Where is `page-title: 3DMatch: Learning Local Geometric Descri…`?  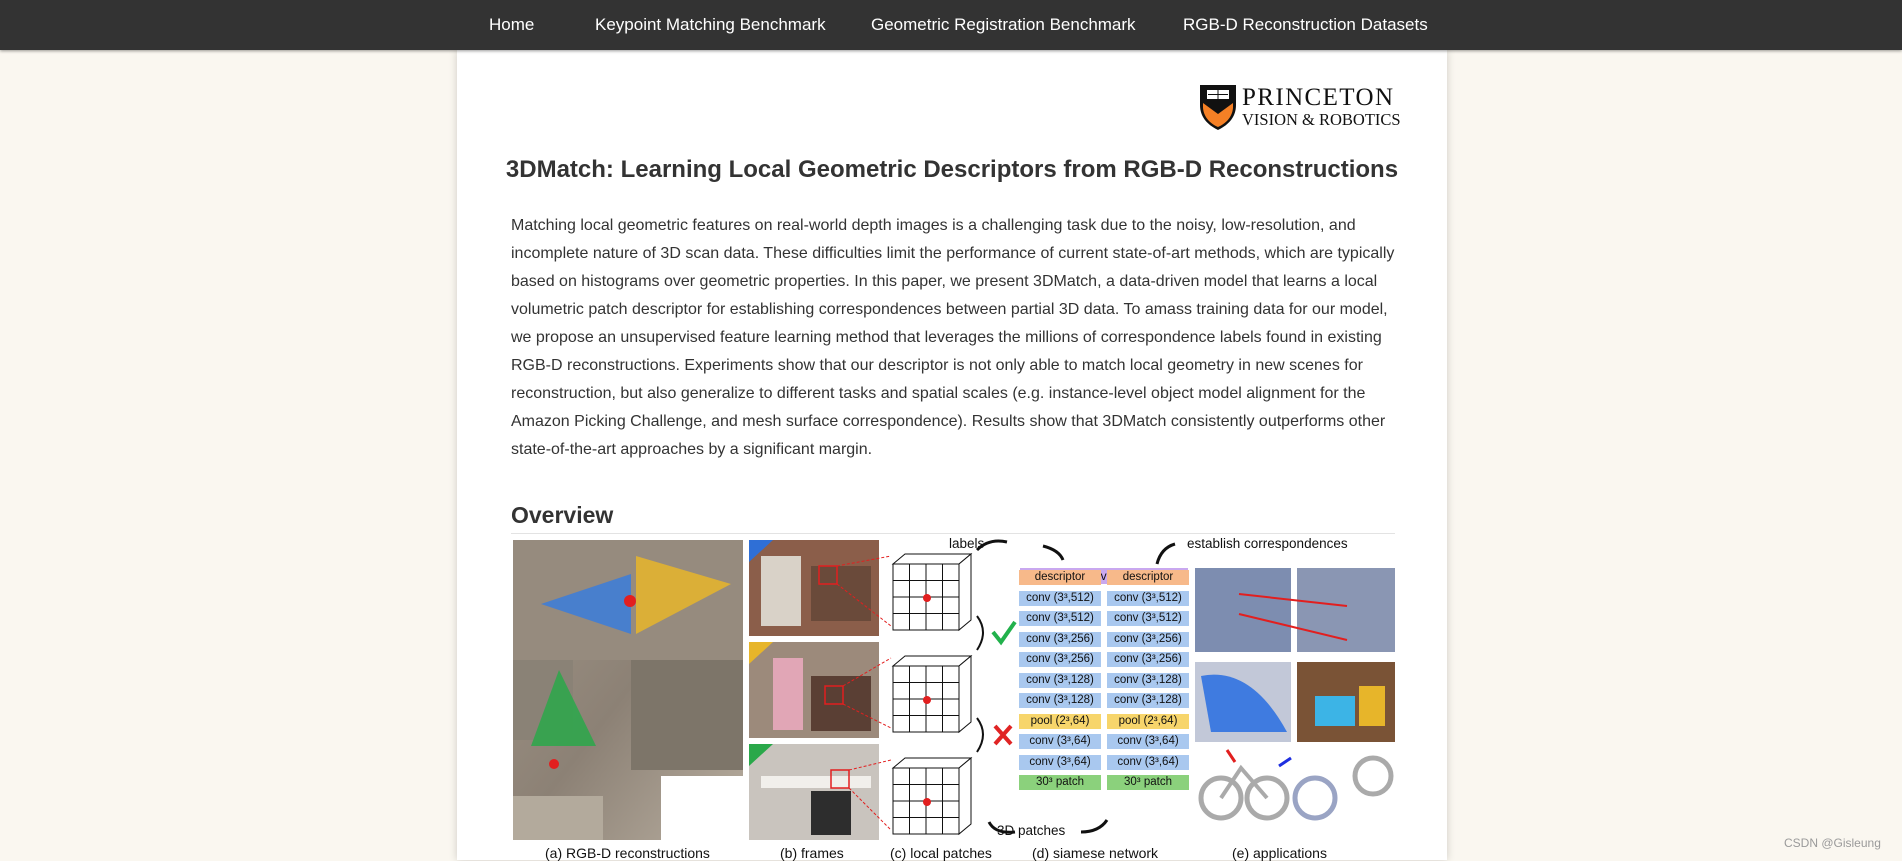 page-title: 3DMatch: Learning Local Geometric Descri… is located at coordinates (952, 169).